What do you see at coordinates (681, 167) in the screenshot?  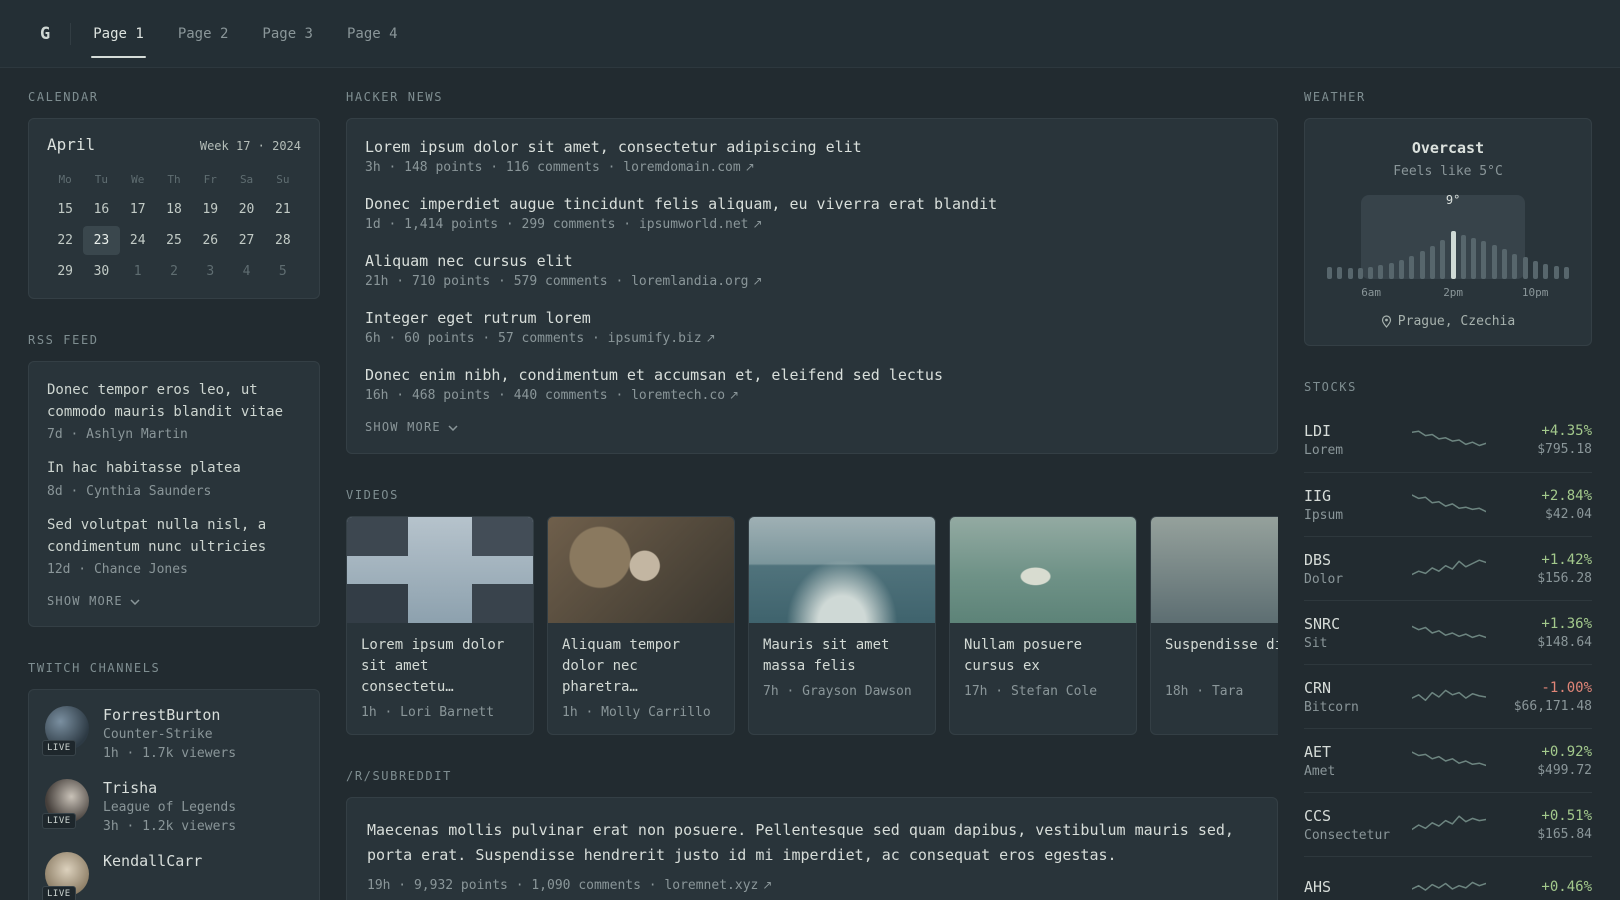 I see `hackernews-item-domain-link: loremdomain.com` at bounding box center [681, 167].